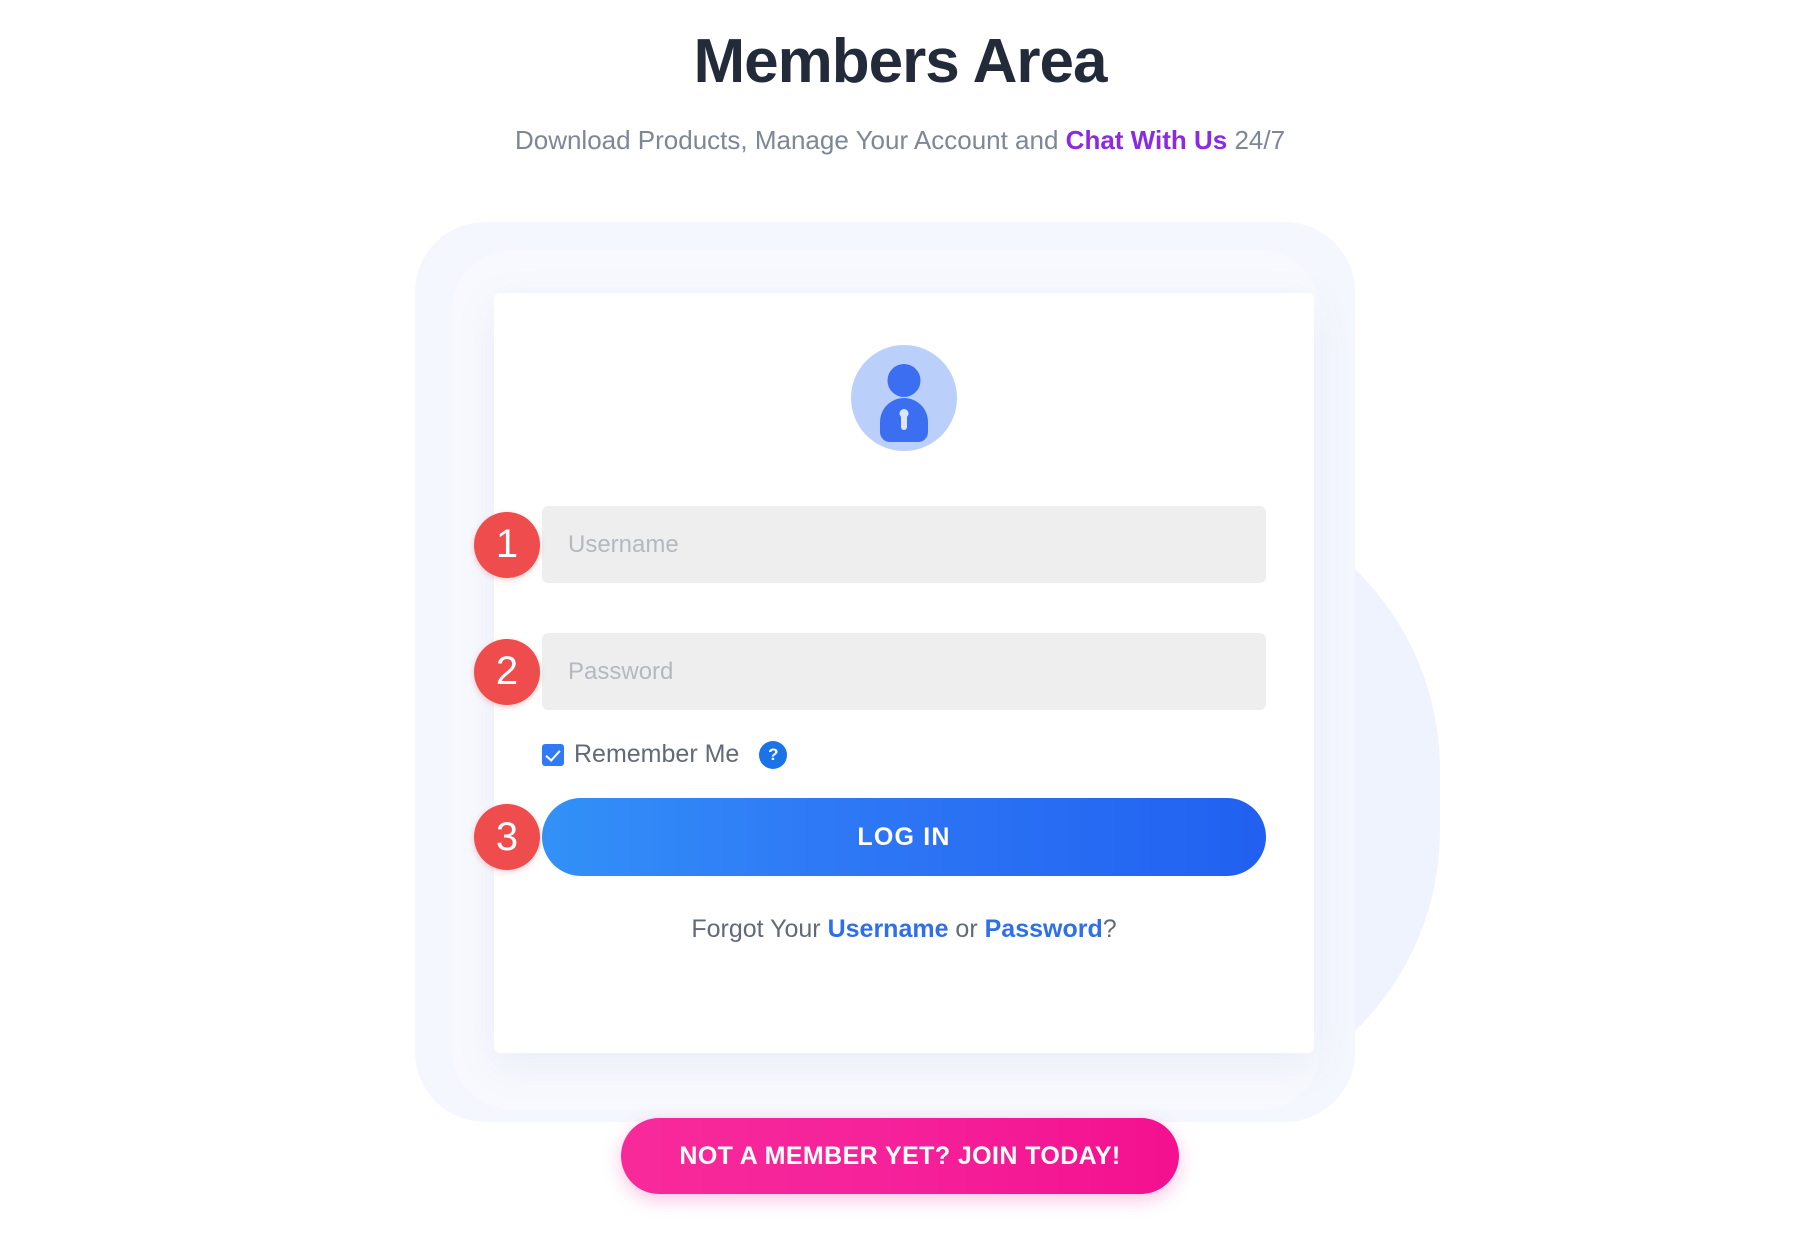 The width and height of the screenshot is (1800, 1260). Describe the element at coordinates (900, 61) in the screenshot. I see `page-title: Members Area` at that location.